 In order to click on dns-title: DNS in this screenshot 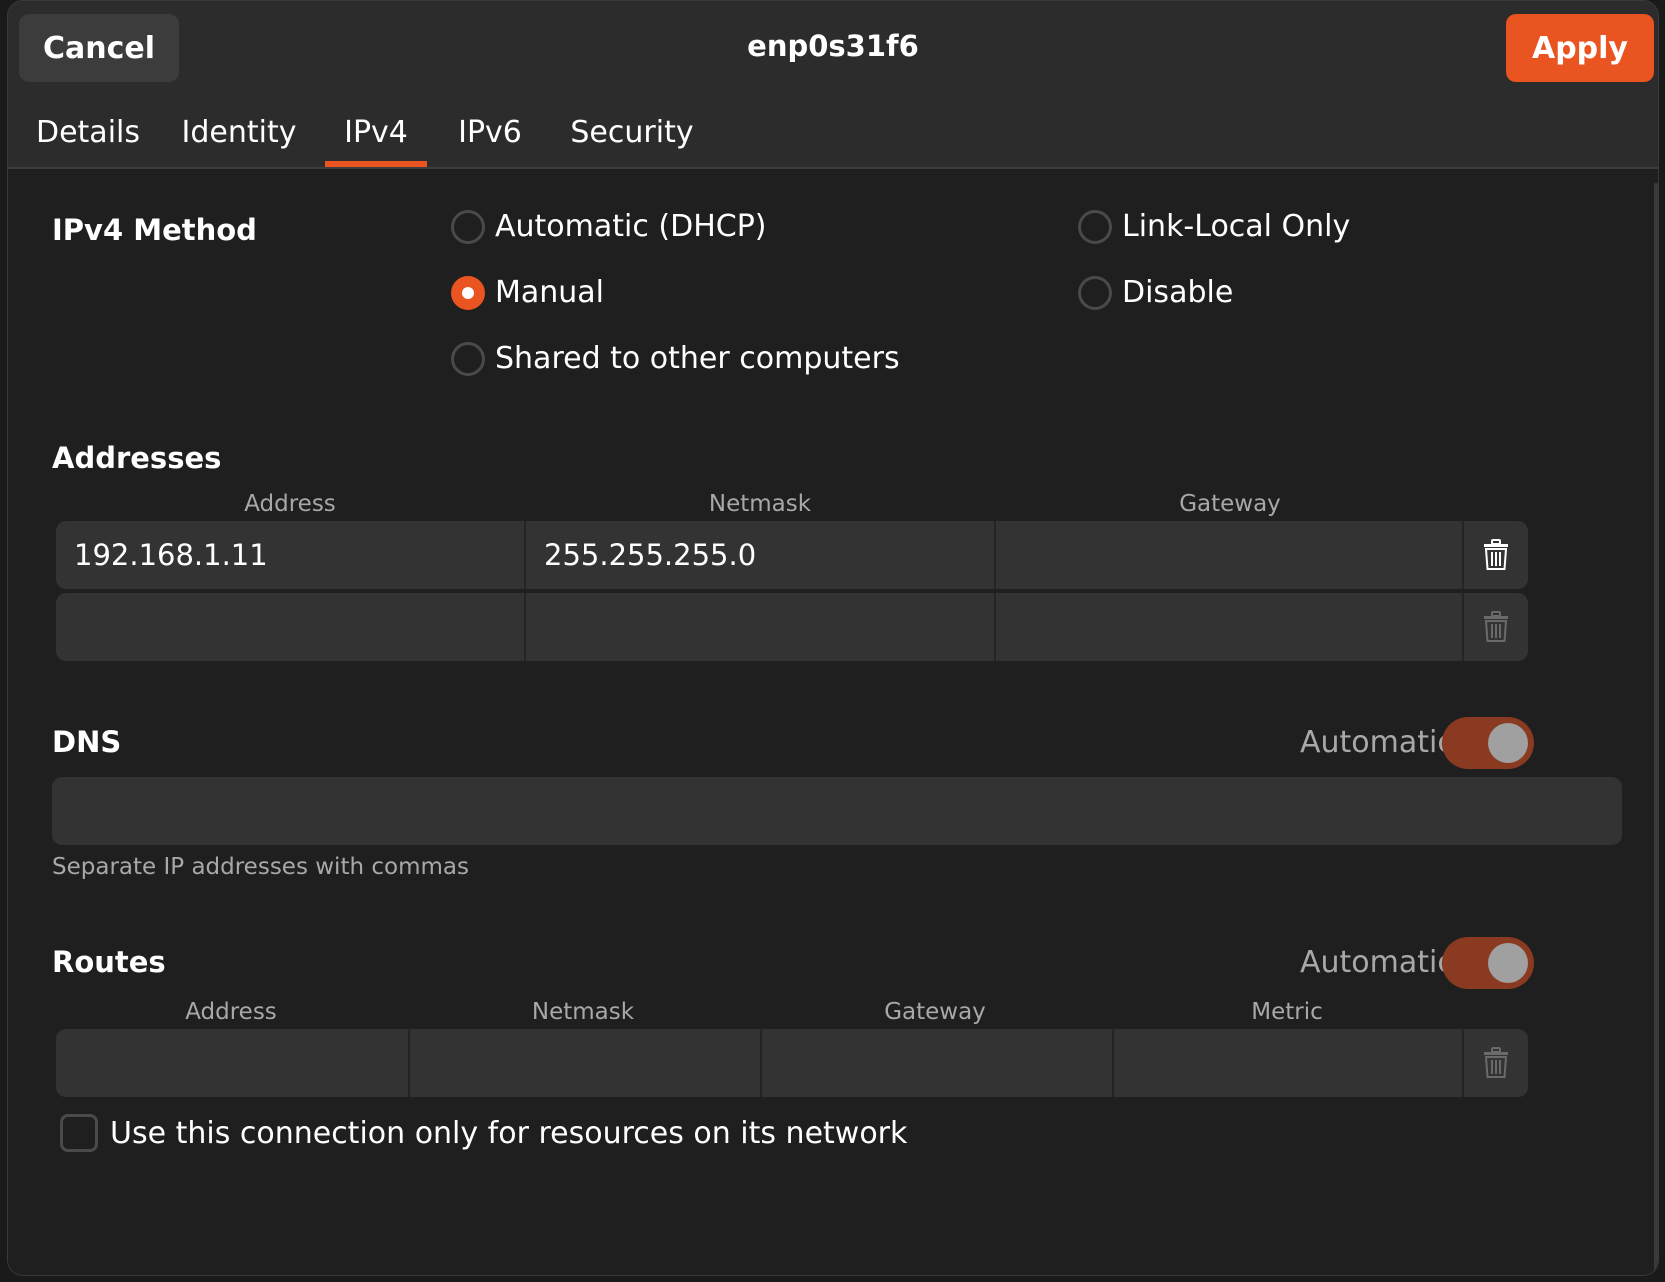, I will do `click(87, 742)`.